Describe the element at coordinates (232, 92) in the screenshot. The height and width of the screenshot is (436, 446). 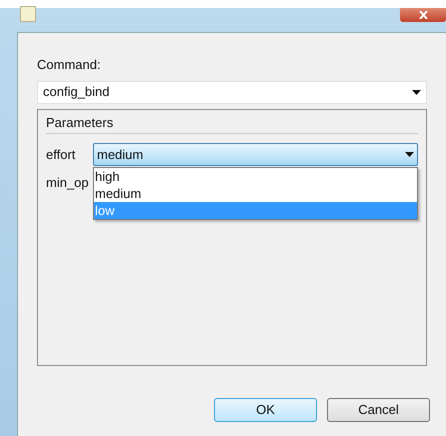
I see `command-dropdown: config_bind` at that location.